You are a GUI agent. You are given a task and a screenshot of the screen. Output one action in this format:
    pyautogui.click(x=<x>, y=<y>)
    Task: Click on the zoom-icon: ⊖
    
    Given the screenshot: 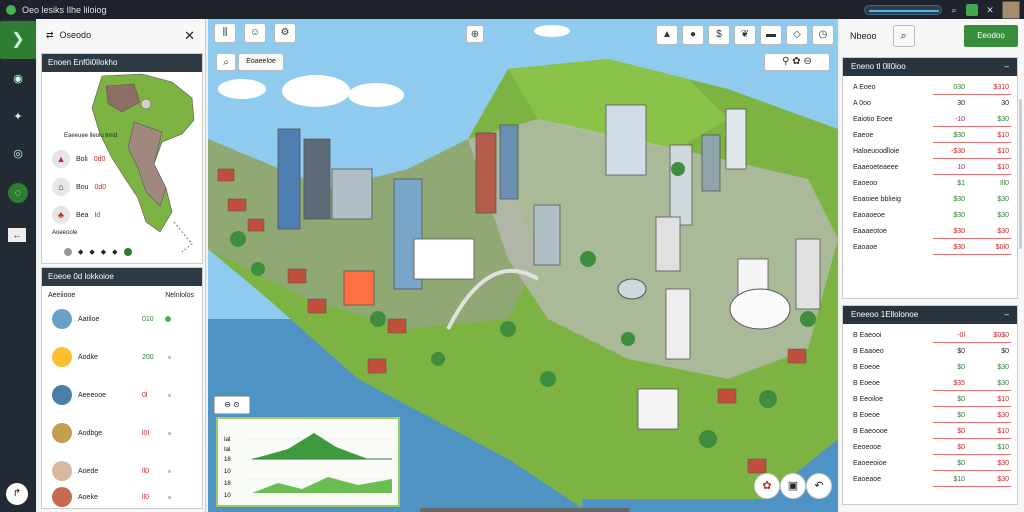 What is the action you would take?
    pyautogui.click(x=227, y=404)
    